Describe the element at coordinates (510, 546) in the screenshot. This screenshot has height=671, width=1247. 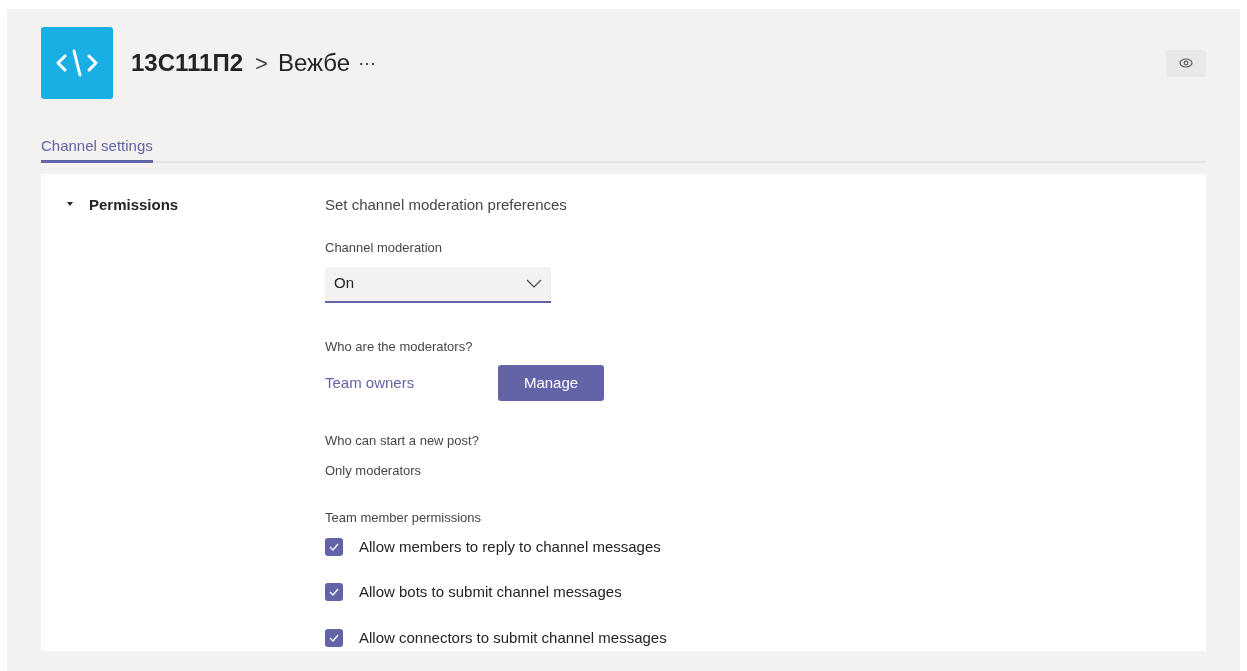
I see `checkbox-label: Allow members to reply to channel messages` at that location.